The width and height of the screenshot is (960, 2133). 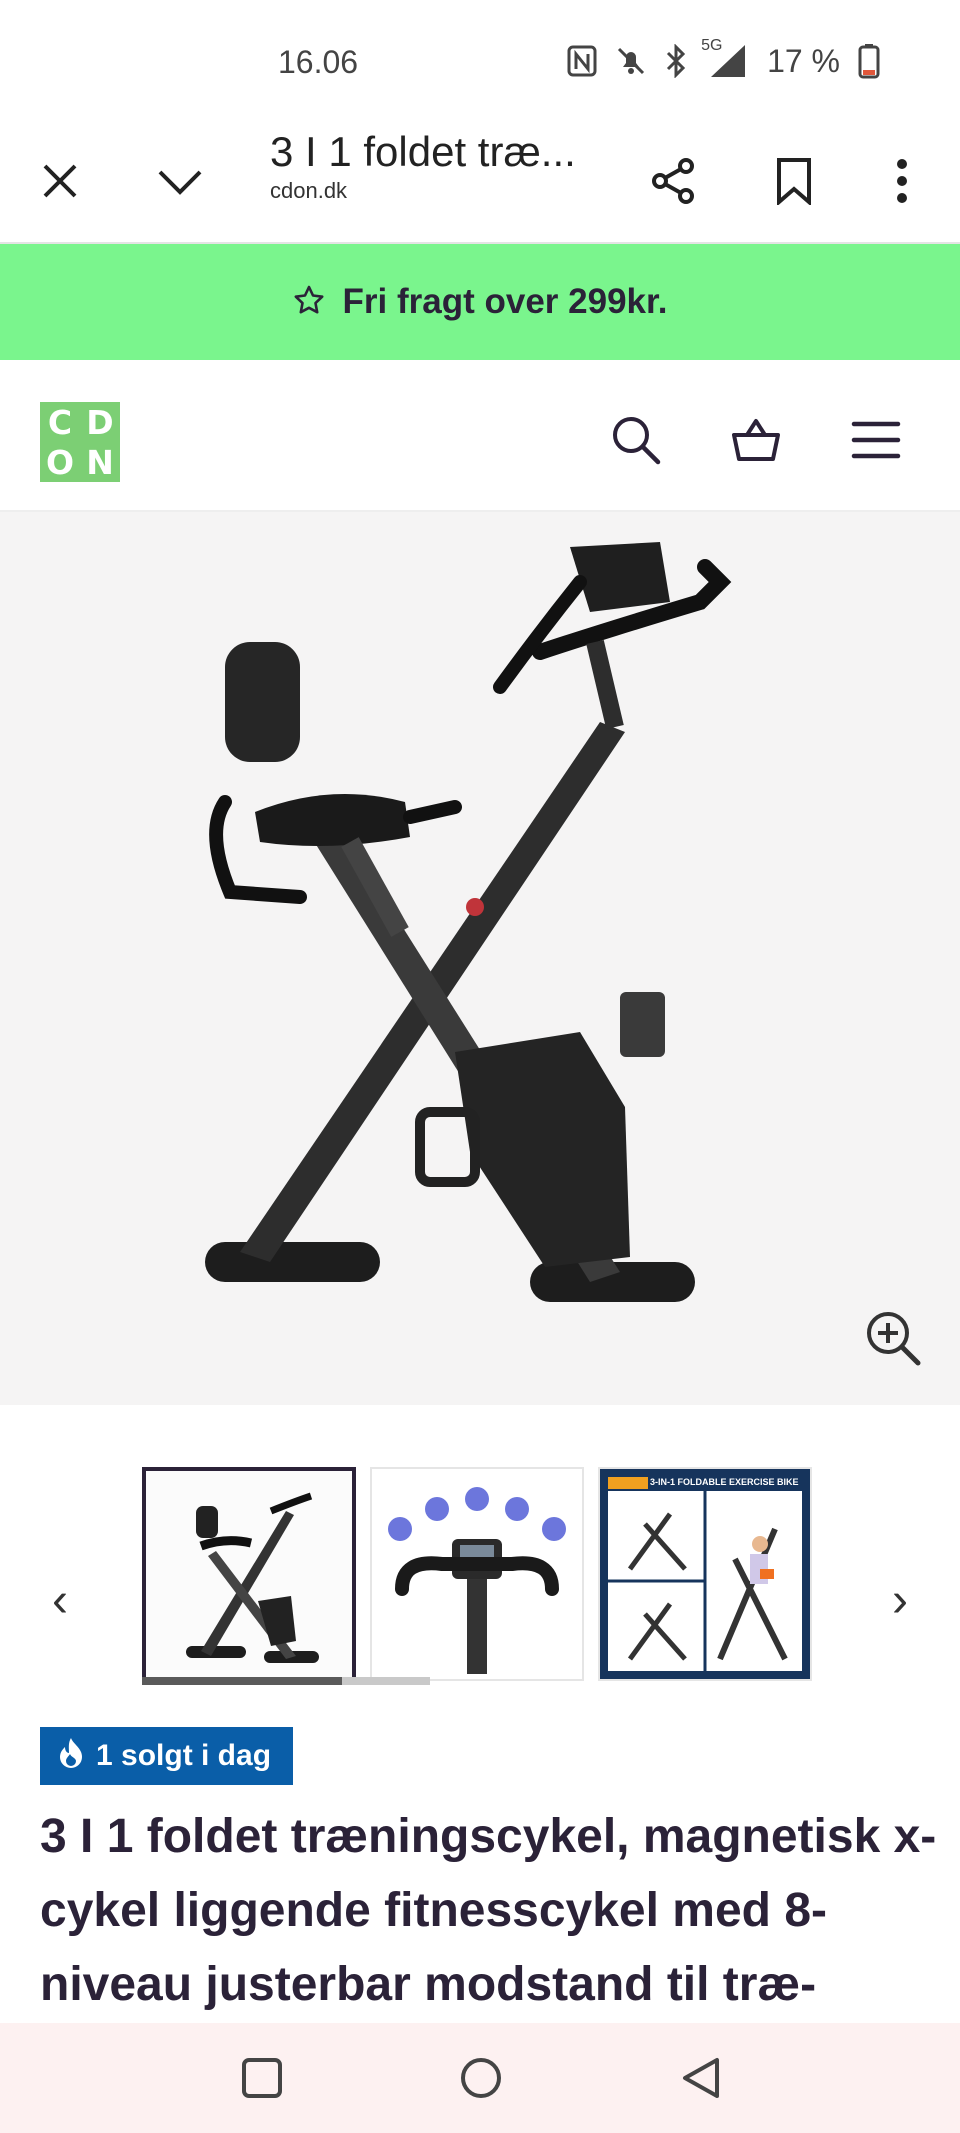 I want to click on sold-today-text: 1 solgt i dag, so click(x=184, y=1755).